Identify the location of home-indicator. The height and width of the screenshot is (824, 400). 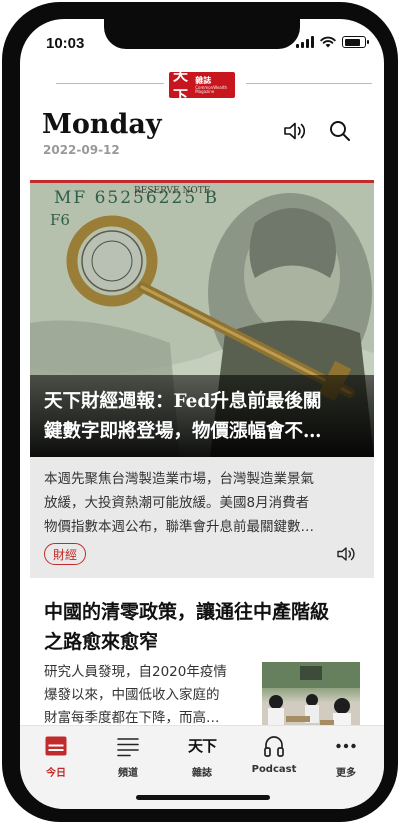
(203, 797).